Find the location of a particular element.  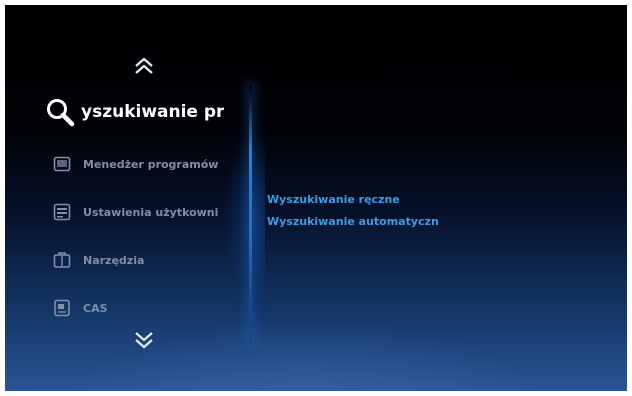

menu-item-channel-search: yszukiwanie pr is located at coordinates (145, 112).